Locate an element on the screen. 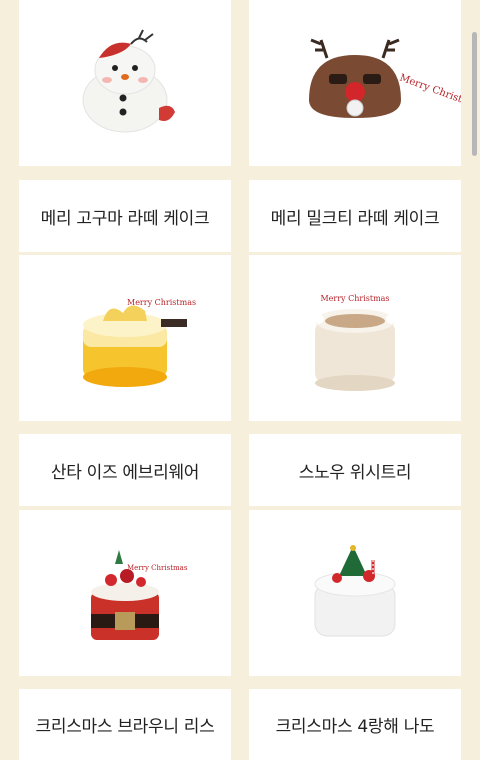  product-name: 메리 고구마 라떼 케이크 is located at coordinates (125, 218).